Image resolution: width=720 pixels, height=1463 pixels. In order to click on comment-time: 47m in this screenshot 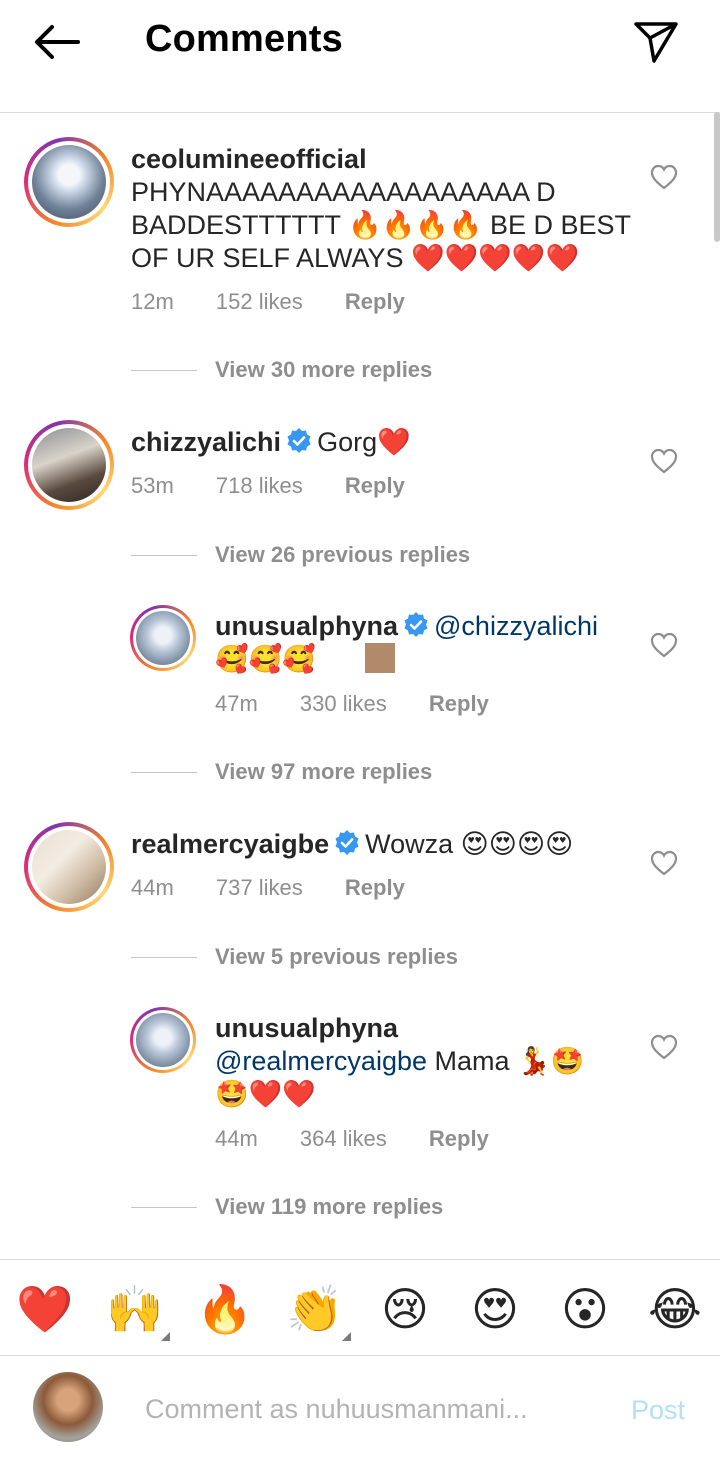, I will do `click(236, 703)`.